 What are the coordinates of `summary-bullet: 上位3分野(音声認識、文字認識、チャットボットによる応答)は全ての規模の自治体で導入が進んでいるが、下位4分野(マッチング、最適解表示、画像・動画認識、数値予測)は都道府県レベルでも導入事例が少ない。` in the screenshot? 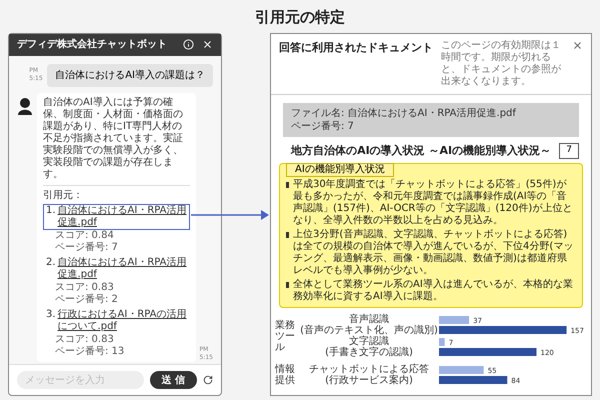 It's located at (433, 253).